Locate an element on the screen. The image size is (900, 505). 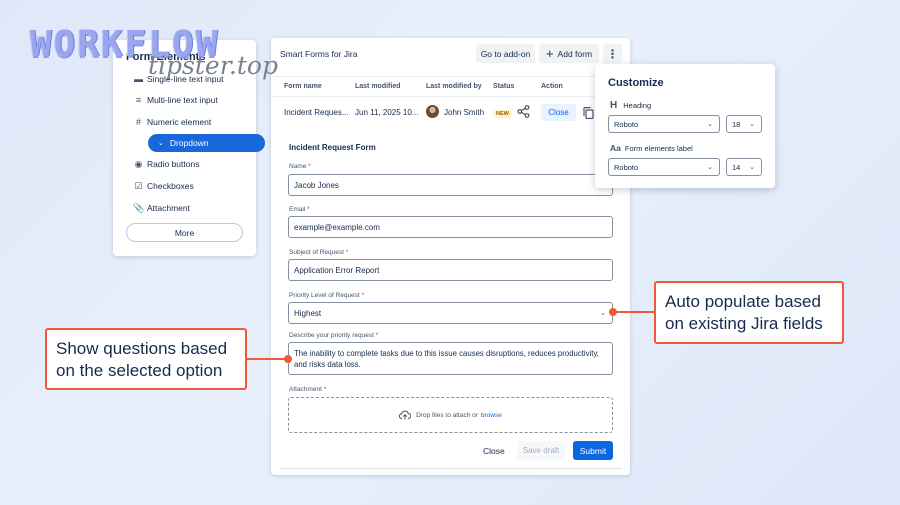
label-size-select: 14 ⌄ is located at coordinates (744, 167).